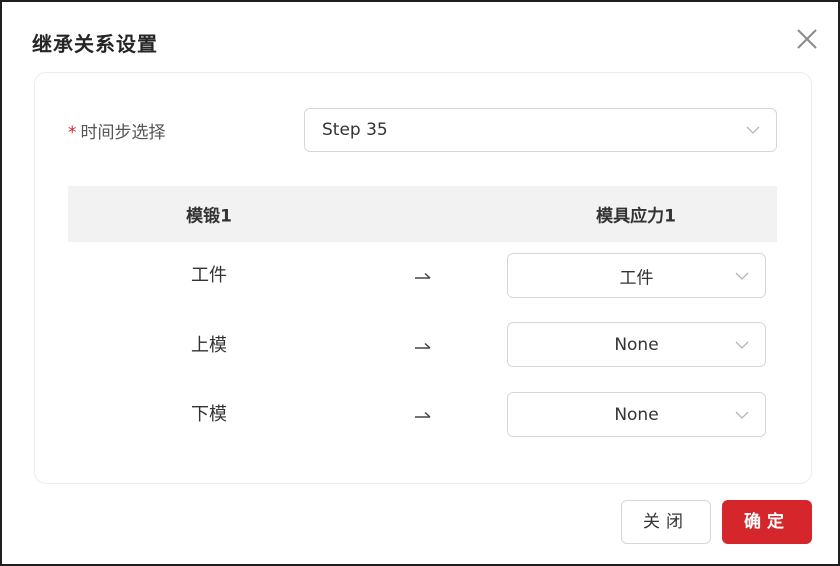 This screenshot has height=566, width=840. Describe the element at coordinates (767, 522) in the screenshot. I see `confirm-button: 确定` at that location.